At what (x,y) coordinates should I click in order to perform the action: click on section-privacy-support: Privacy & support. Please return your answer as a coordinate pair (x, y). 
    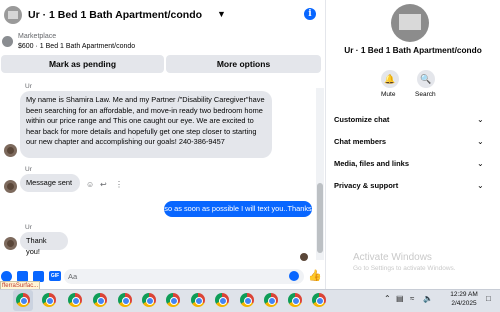
    Looking at the image, I should click on (366, 185).